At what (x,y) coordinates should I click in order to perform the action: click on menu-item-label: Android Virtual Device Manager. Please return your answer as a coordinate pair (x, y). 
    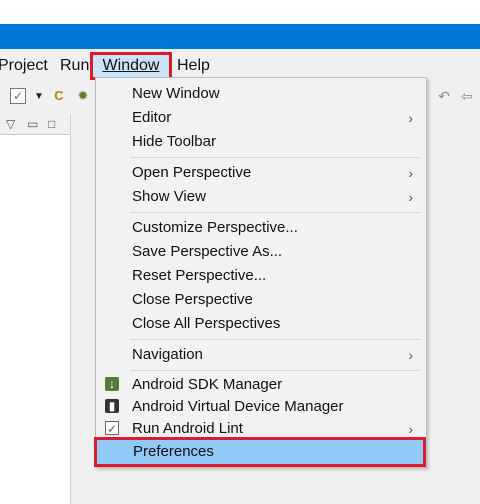
    Looking at the image, I should click on (238, 406).